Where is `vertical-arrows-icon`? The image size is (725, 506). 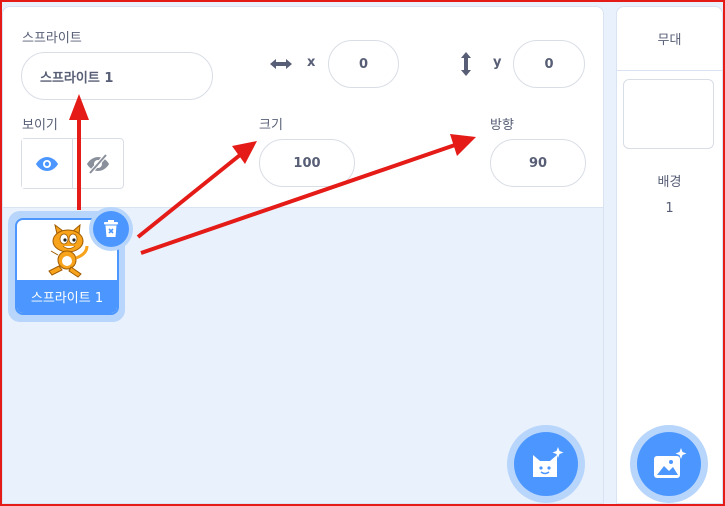
vertical-arrows-icon is located at coordinates (466, 64).